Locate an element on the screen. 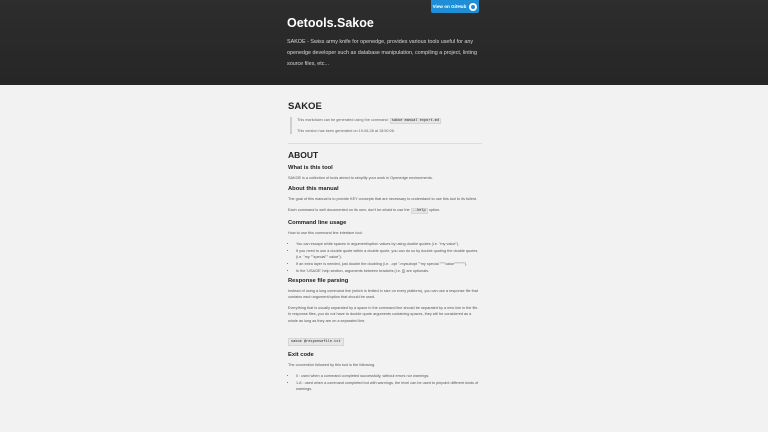 The height and width of the screenshot is (432, 768). response-heading: Response file parsing is located at coordinates (318, 280).